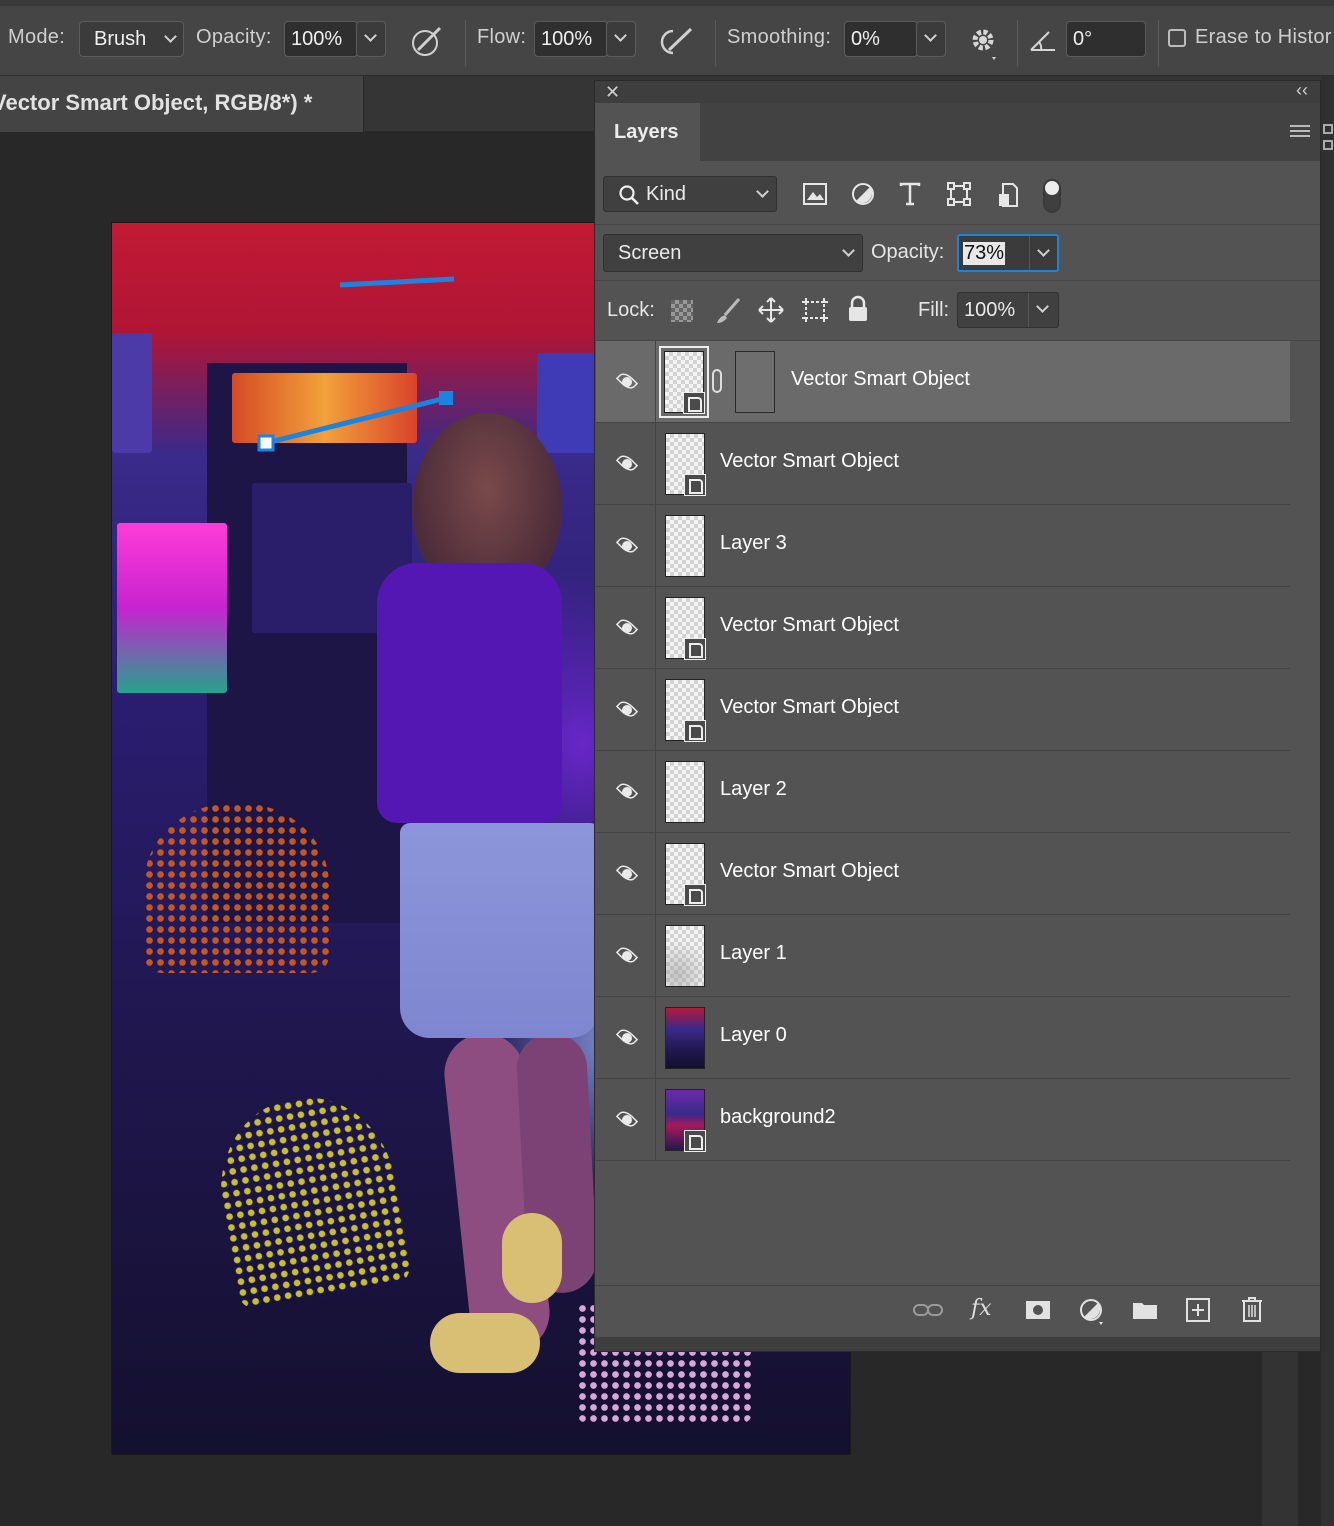 Image resolution: width=1334 pixels, height=1526 pixels. Describe the element at coordinates (881, 39) in the screenshot. I see `smoothing-input: 0%` at that location.